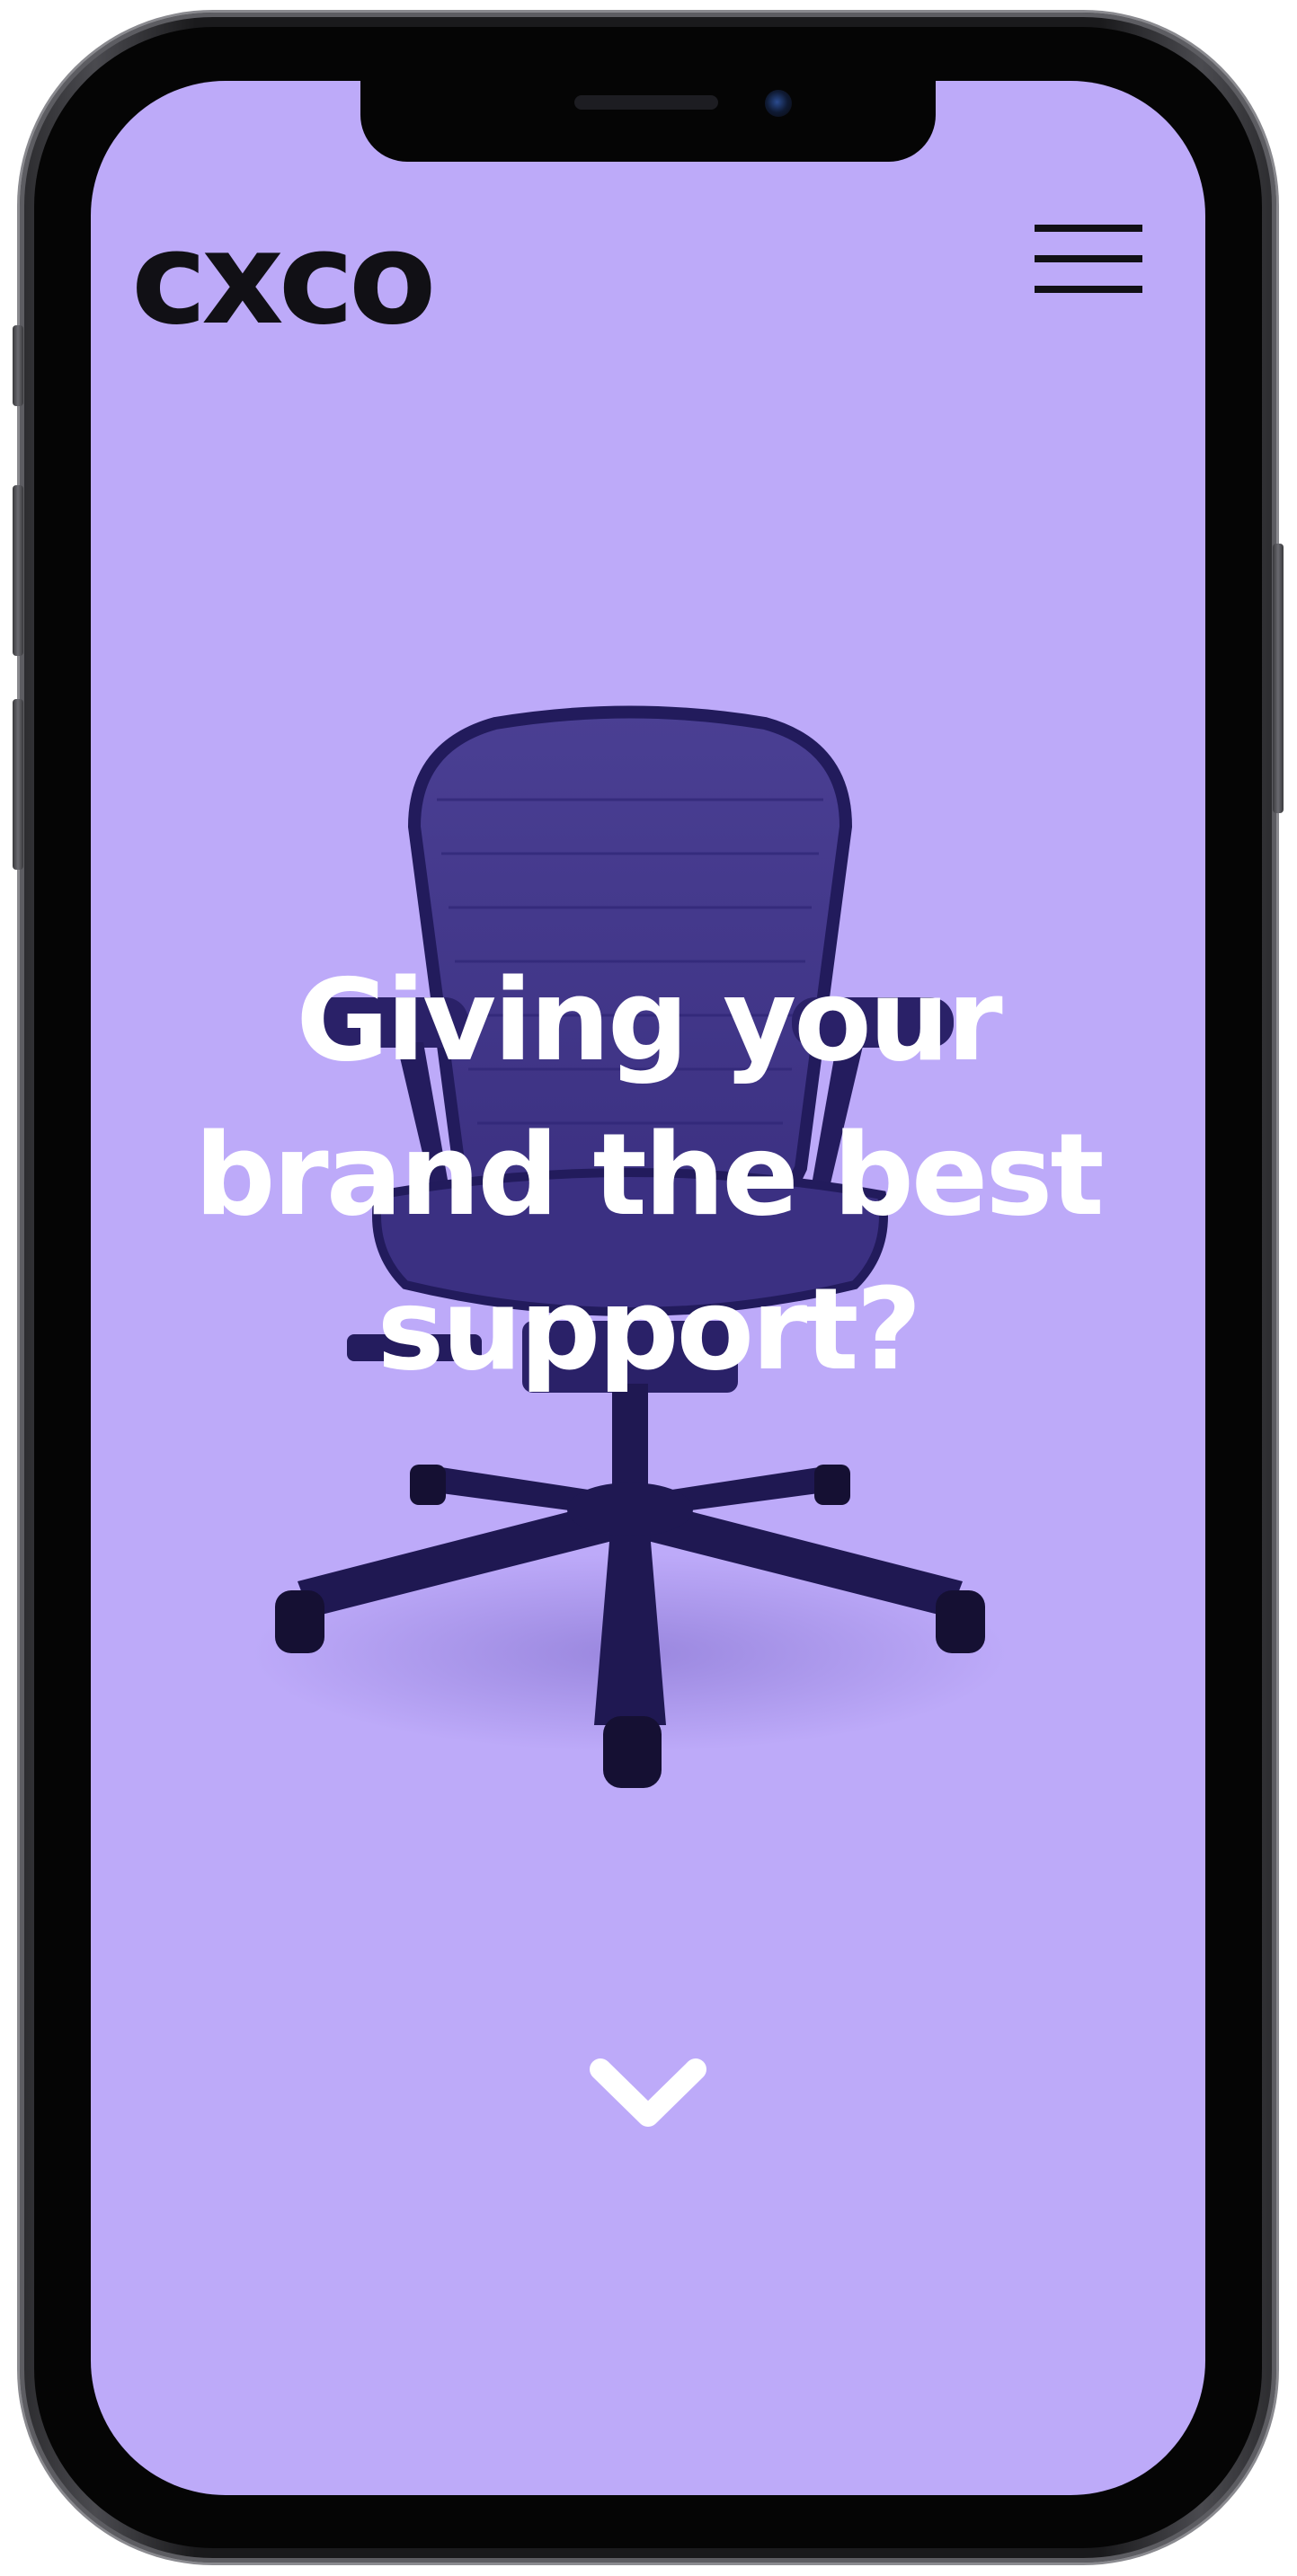 The image size is (1297, 2576). I want to click on headline-line: Giving your, so click(649, 1020).